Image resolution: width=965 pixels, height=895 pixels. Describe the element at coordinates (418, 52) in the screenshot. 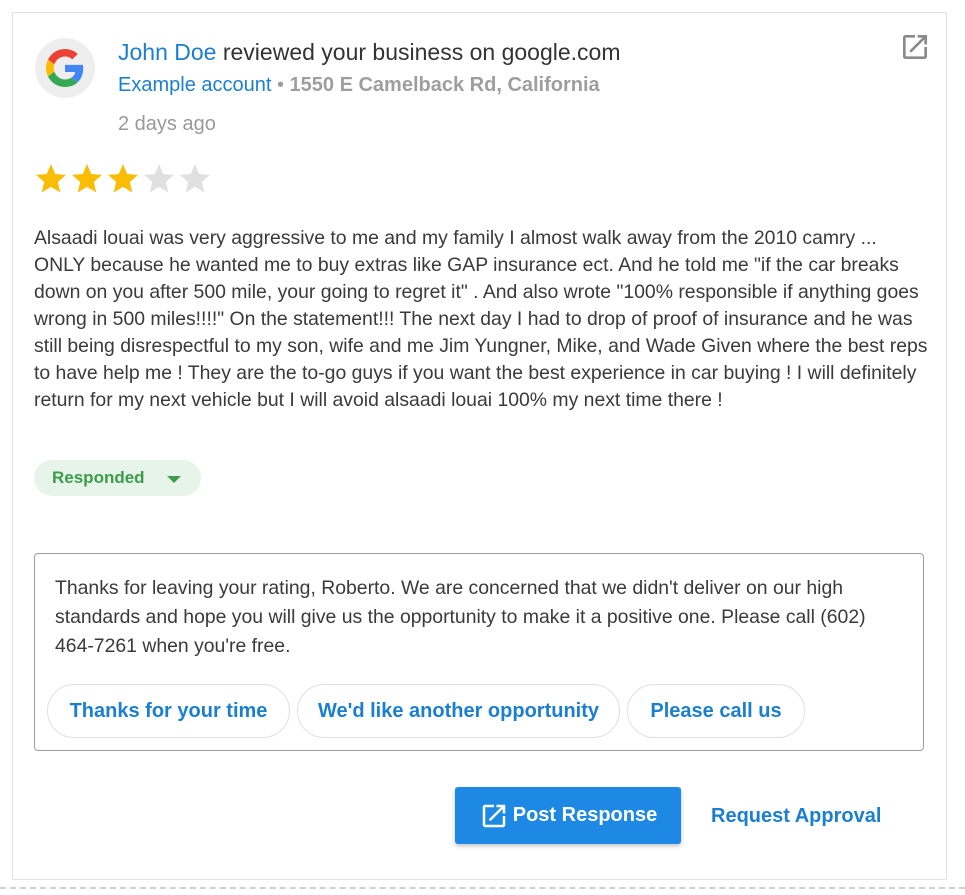

I see `header-suffix: reviewed your business on google.com` at that location.